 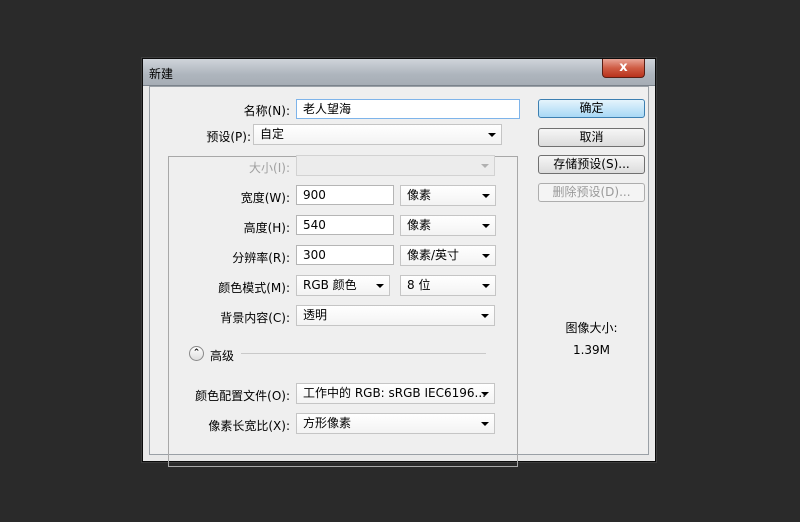 I want to click on width-unit-select: 像素, so click(x=448, y=195).